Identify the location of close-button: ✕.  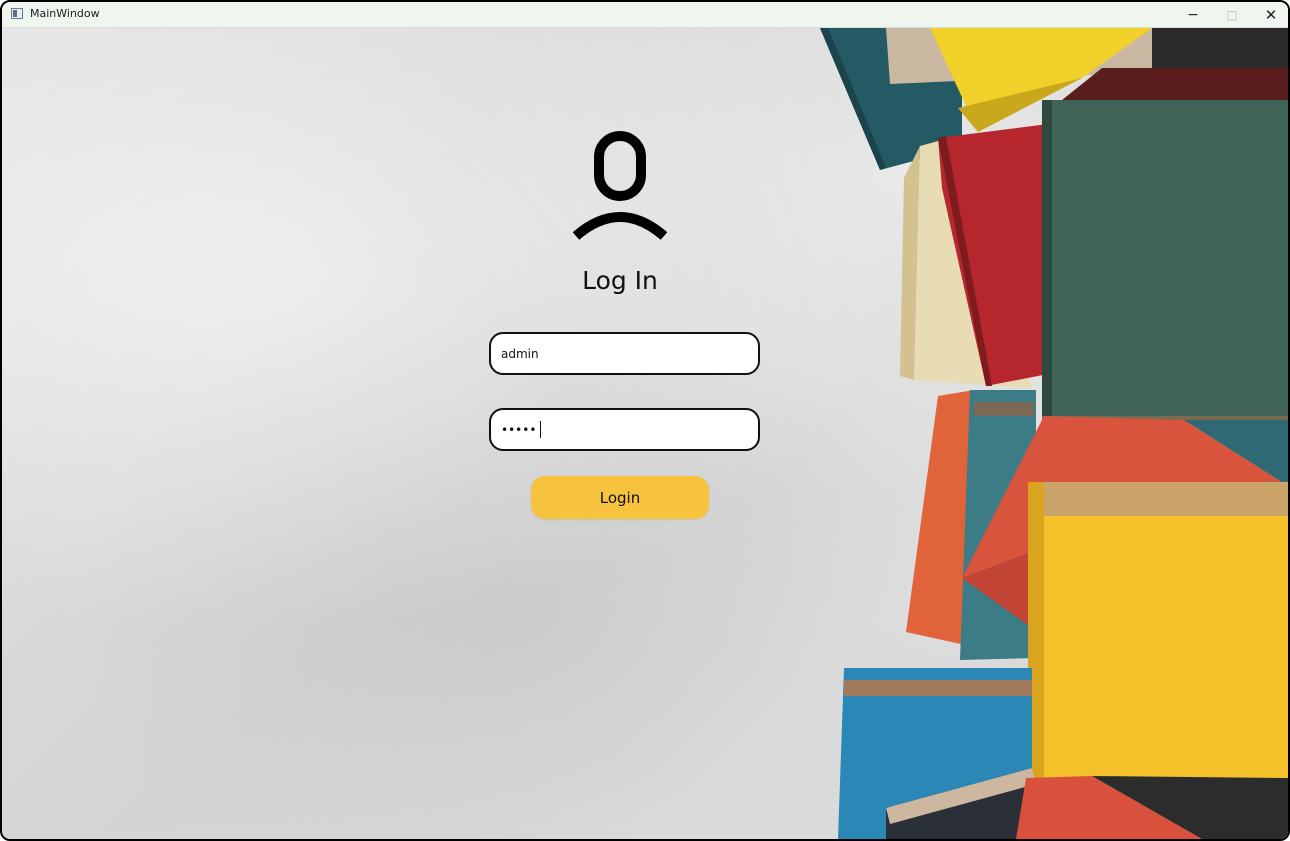
(1270, 14).